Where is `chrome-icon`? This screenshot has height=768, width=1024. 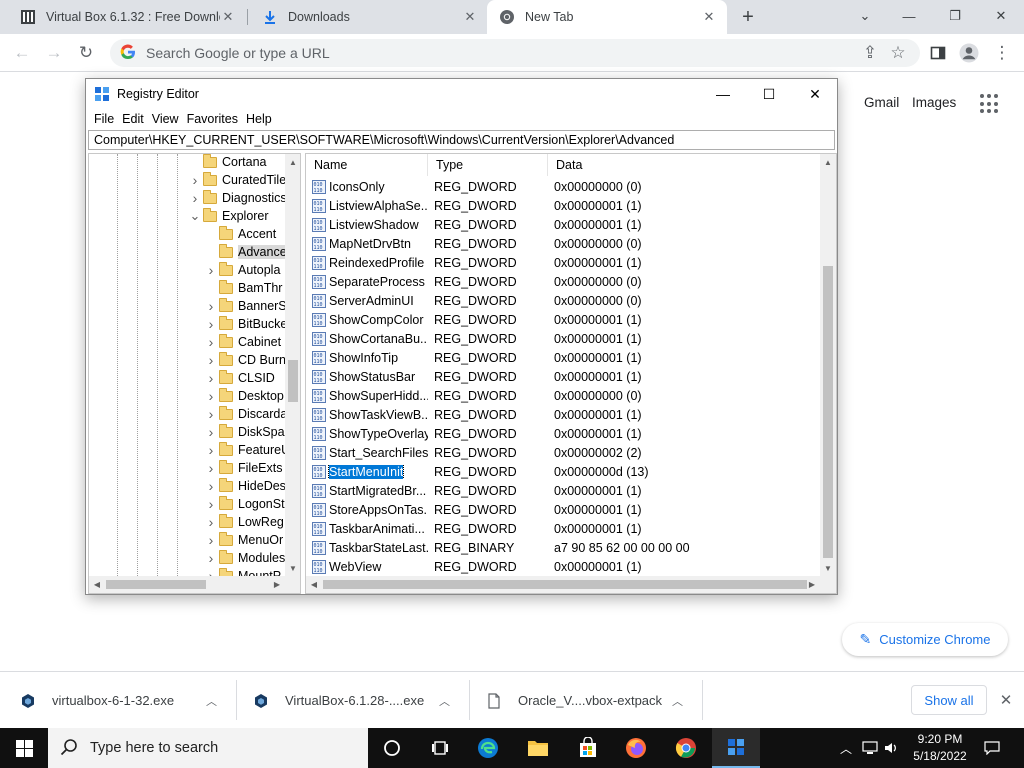
chrome-icon is located at coordinates (686, 748).